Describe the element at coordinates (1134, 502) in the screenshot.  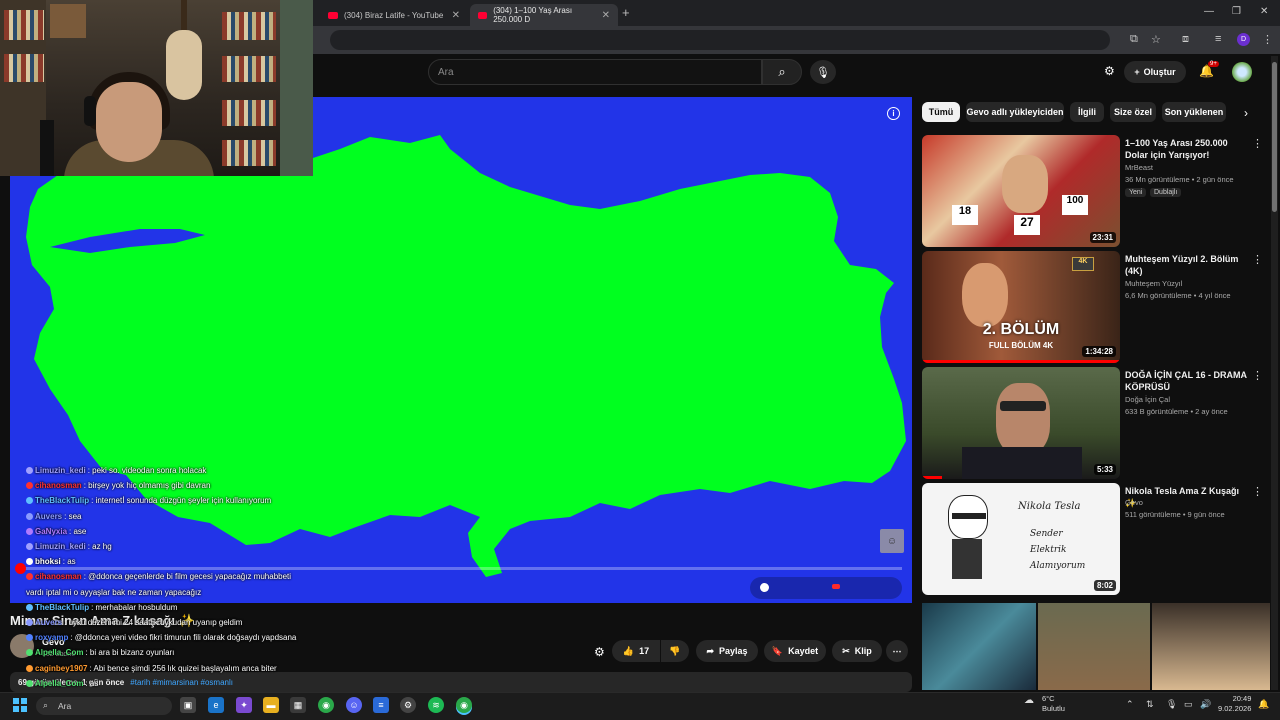
I see `recommendation-channel: Gevo` at that location.